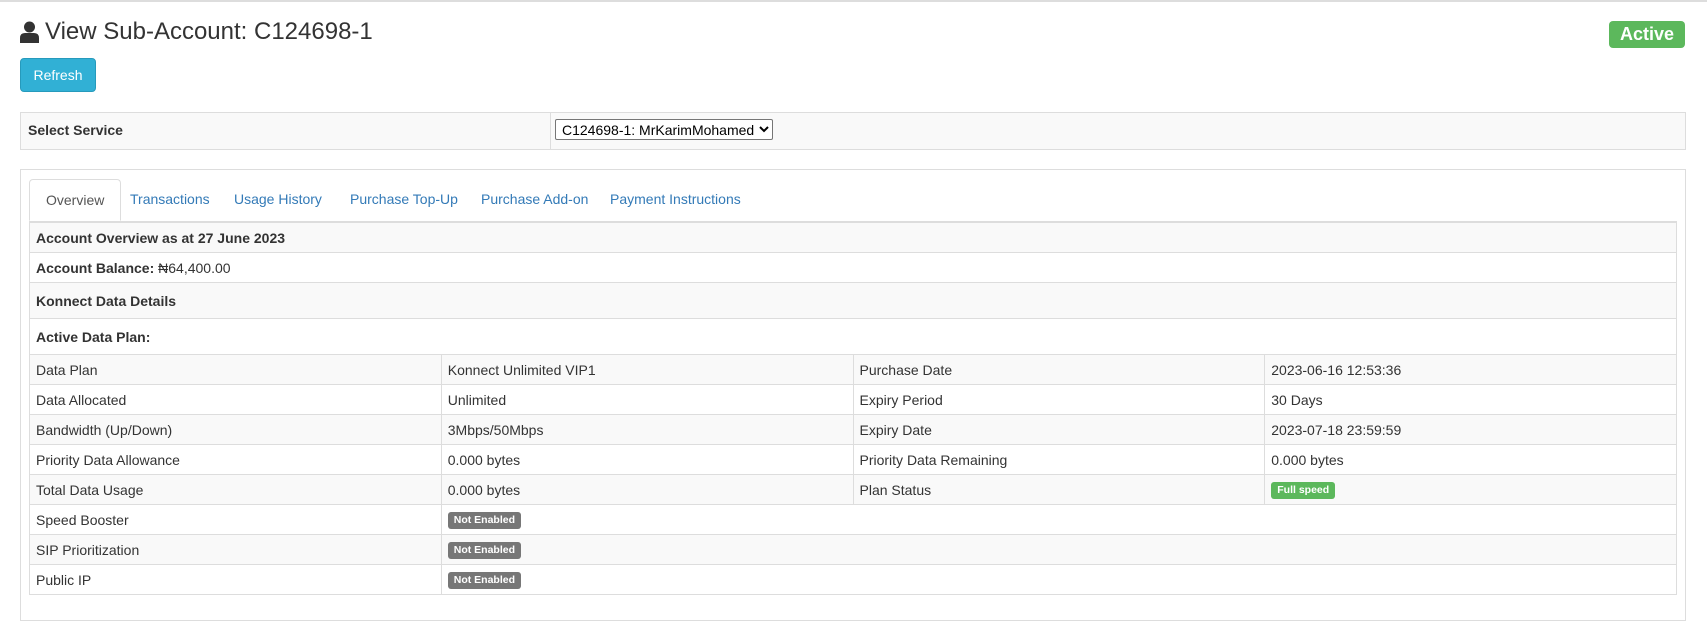 This screenshot has height=621, width=1707. What do you see at coordinates (235, 369) in the screenshot?
I see `plan-label: Data Plan` at bounding box center [235, 369].